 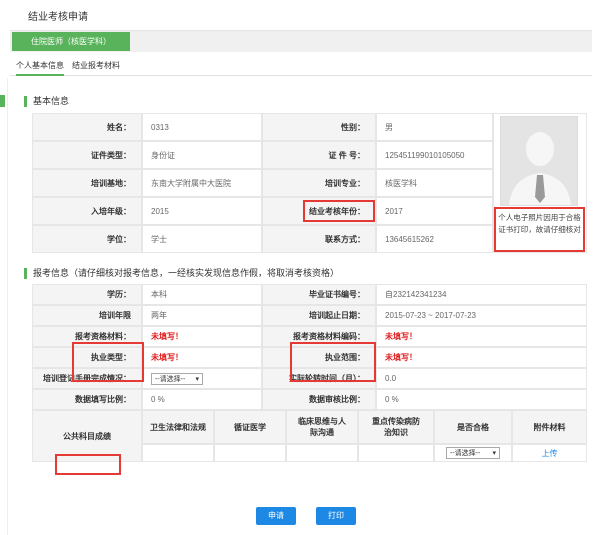 What do you see at coordinates (202, 315) in the screenshot?
I see `value-years: 两年` at bounding box center [202, 315].